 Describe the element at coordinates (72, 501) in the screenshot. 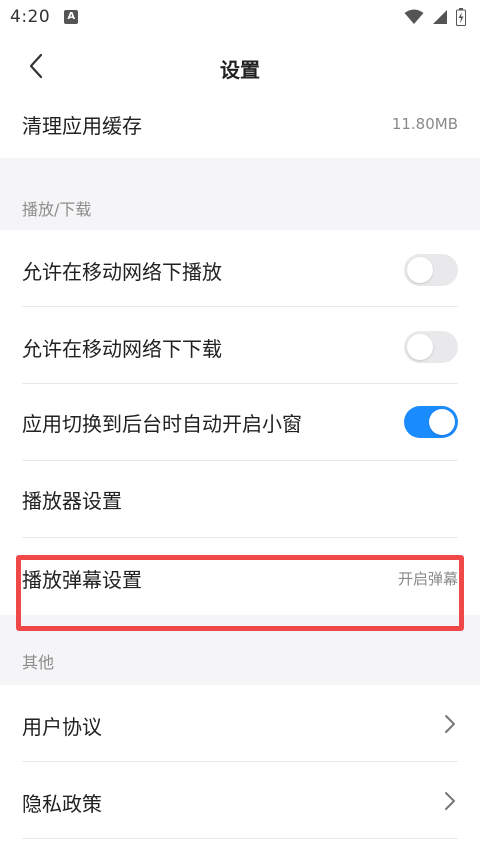

I see `player-settings-label: 播放器设置` at that location.